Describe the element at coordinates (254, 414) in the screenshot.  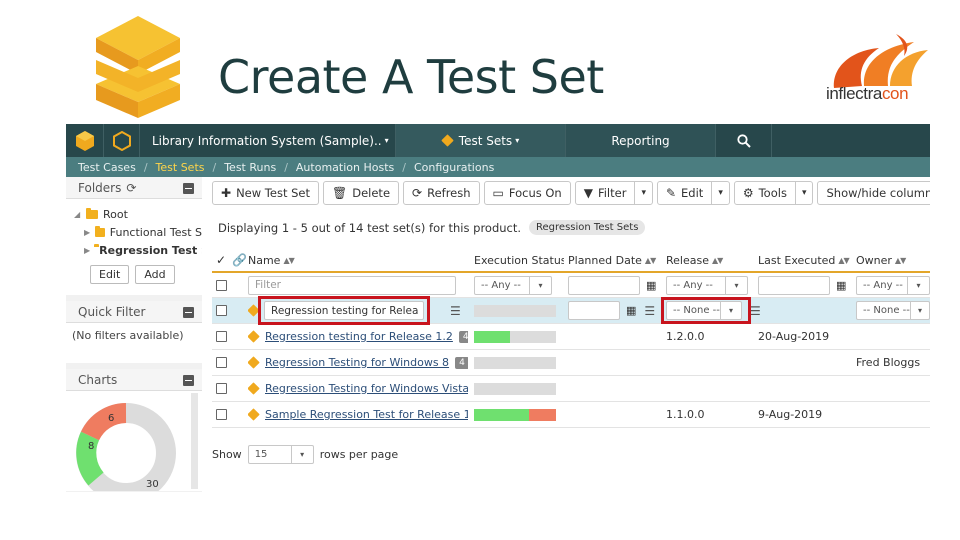
I see `test-set-icon` at that location.